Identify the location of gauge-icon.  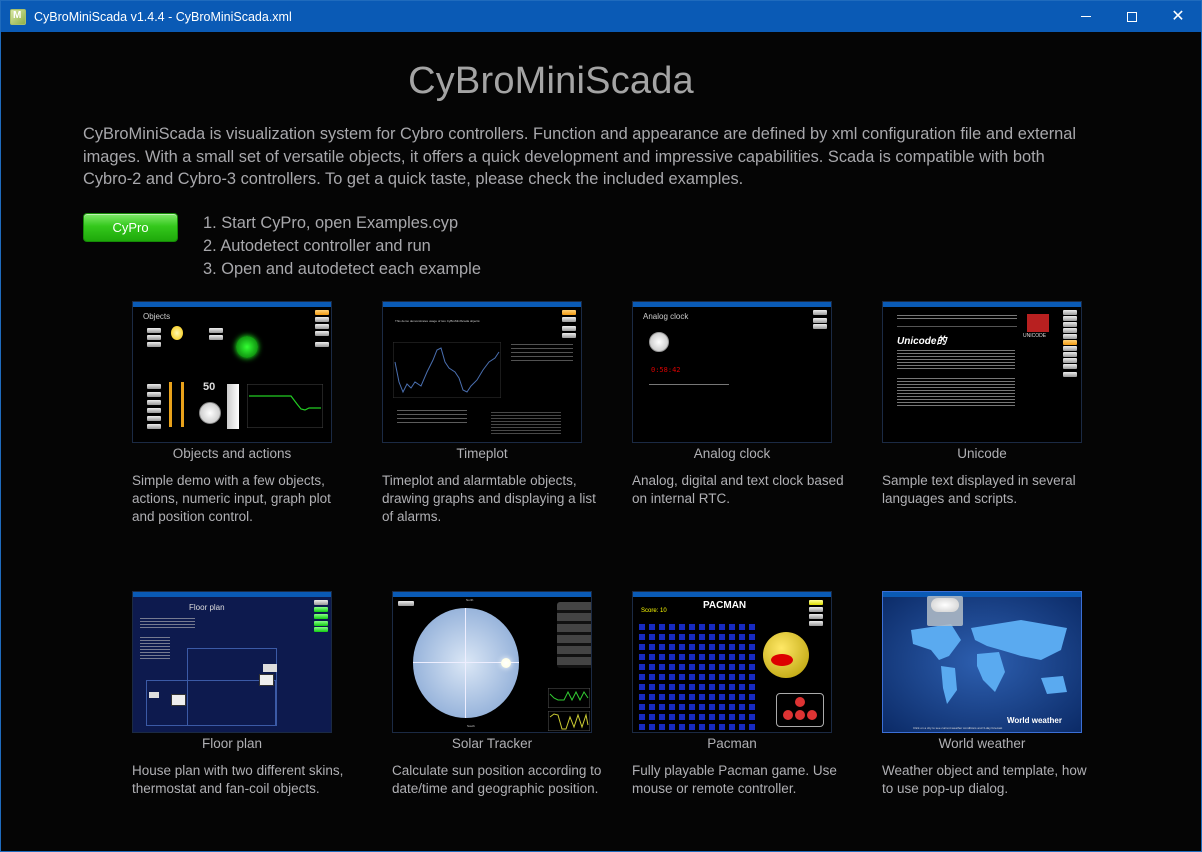
(210, 413).